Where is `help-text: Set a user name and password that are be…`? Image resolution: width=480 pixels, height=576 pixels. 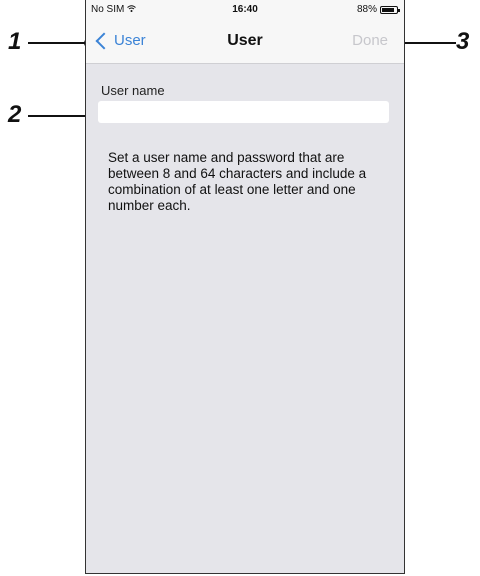 help-text: Set a user name and password that are be… is located at coordinates (237, 181).